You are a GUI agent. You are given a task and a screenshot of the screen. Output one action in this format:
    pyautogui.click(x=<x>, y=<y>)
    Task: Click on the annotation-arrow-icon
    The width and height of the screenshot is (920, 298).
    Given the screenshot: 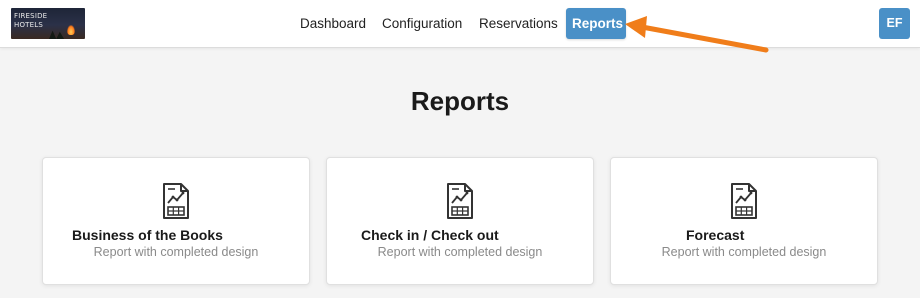 What is the action you would take?
    pyautogui.click(x=697, y=34)
    